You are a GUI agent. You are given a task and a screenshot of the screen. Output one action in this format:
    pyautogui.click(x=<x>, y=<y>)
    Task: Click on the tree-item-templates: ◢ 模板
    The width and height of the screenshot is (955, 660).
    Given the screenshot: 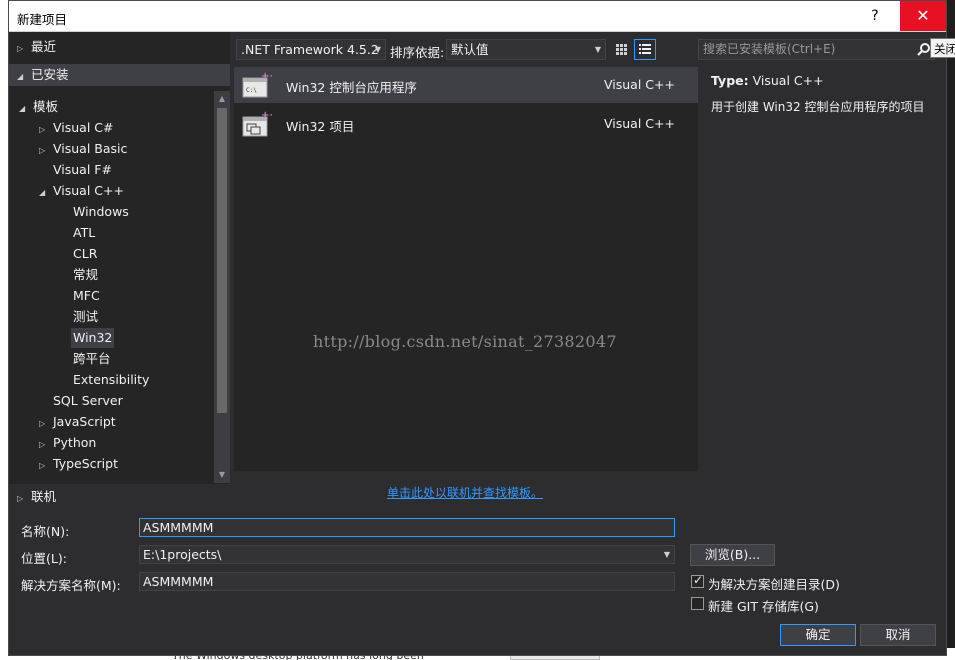 What is the action you would take?
    pyautogui.click(x=38, y=107)
    